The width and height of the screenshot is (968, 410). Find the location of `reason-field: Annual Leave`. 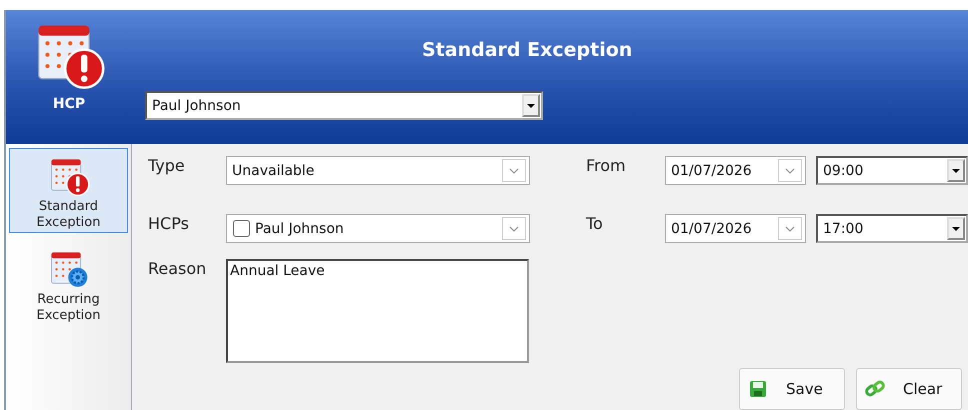

reason-field: Annual Leave is located at coordinates (377, 311).